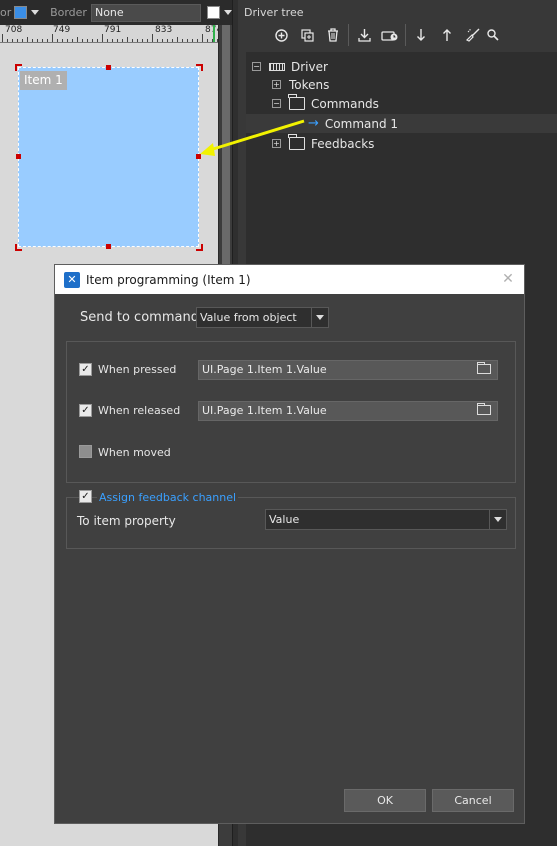 Image resolution: width=557 pixels, height=846 pixels. Describe the element at coordinates (198, 156) in the screenshot. I see `resize-handle-right` at that location.